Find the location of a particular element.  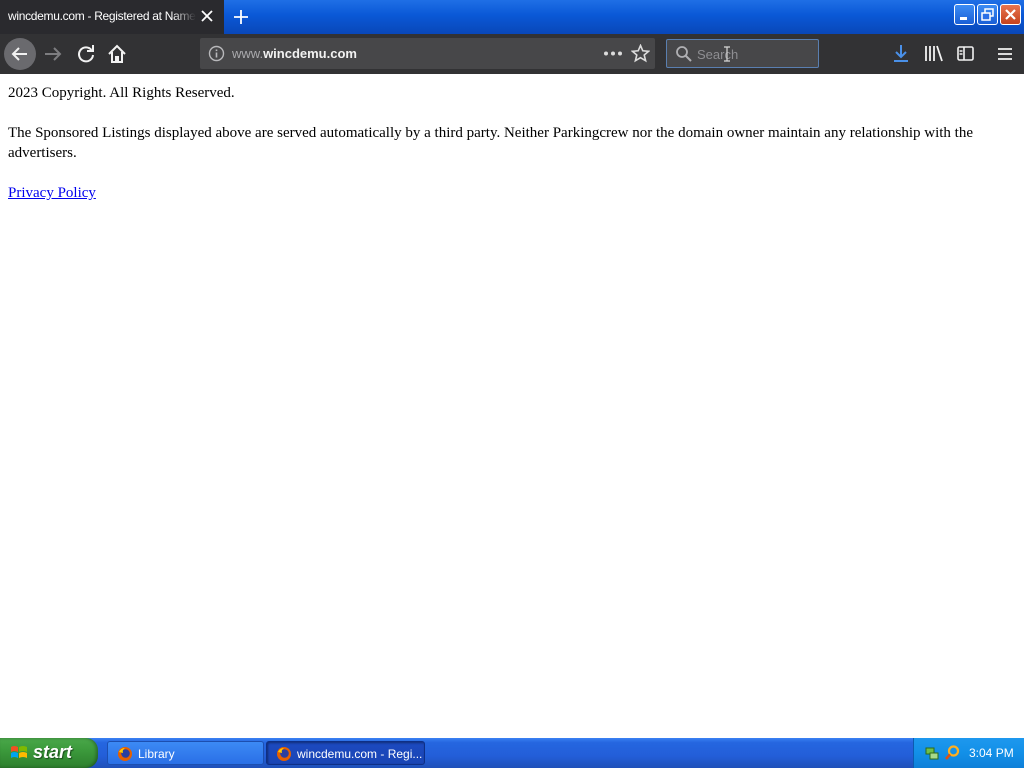

sidebar-icon is located at coordinates (966, 54).